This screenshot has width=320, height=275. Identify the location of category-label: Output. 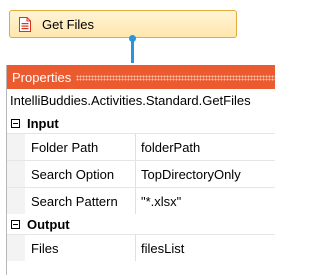
(48, 224).